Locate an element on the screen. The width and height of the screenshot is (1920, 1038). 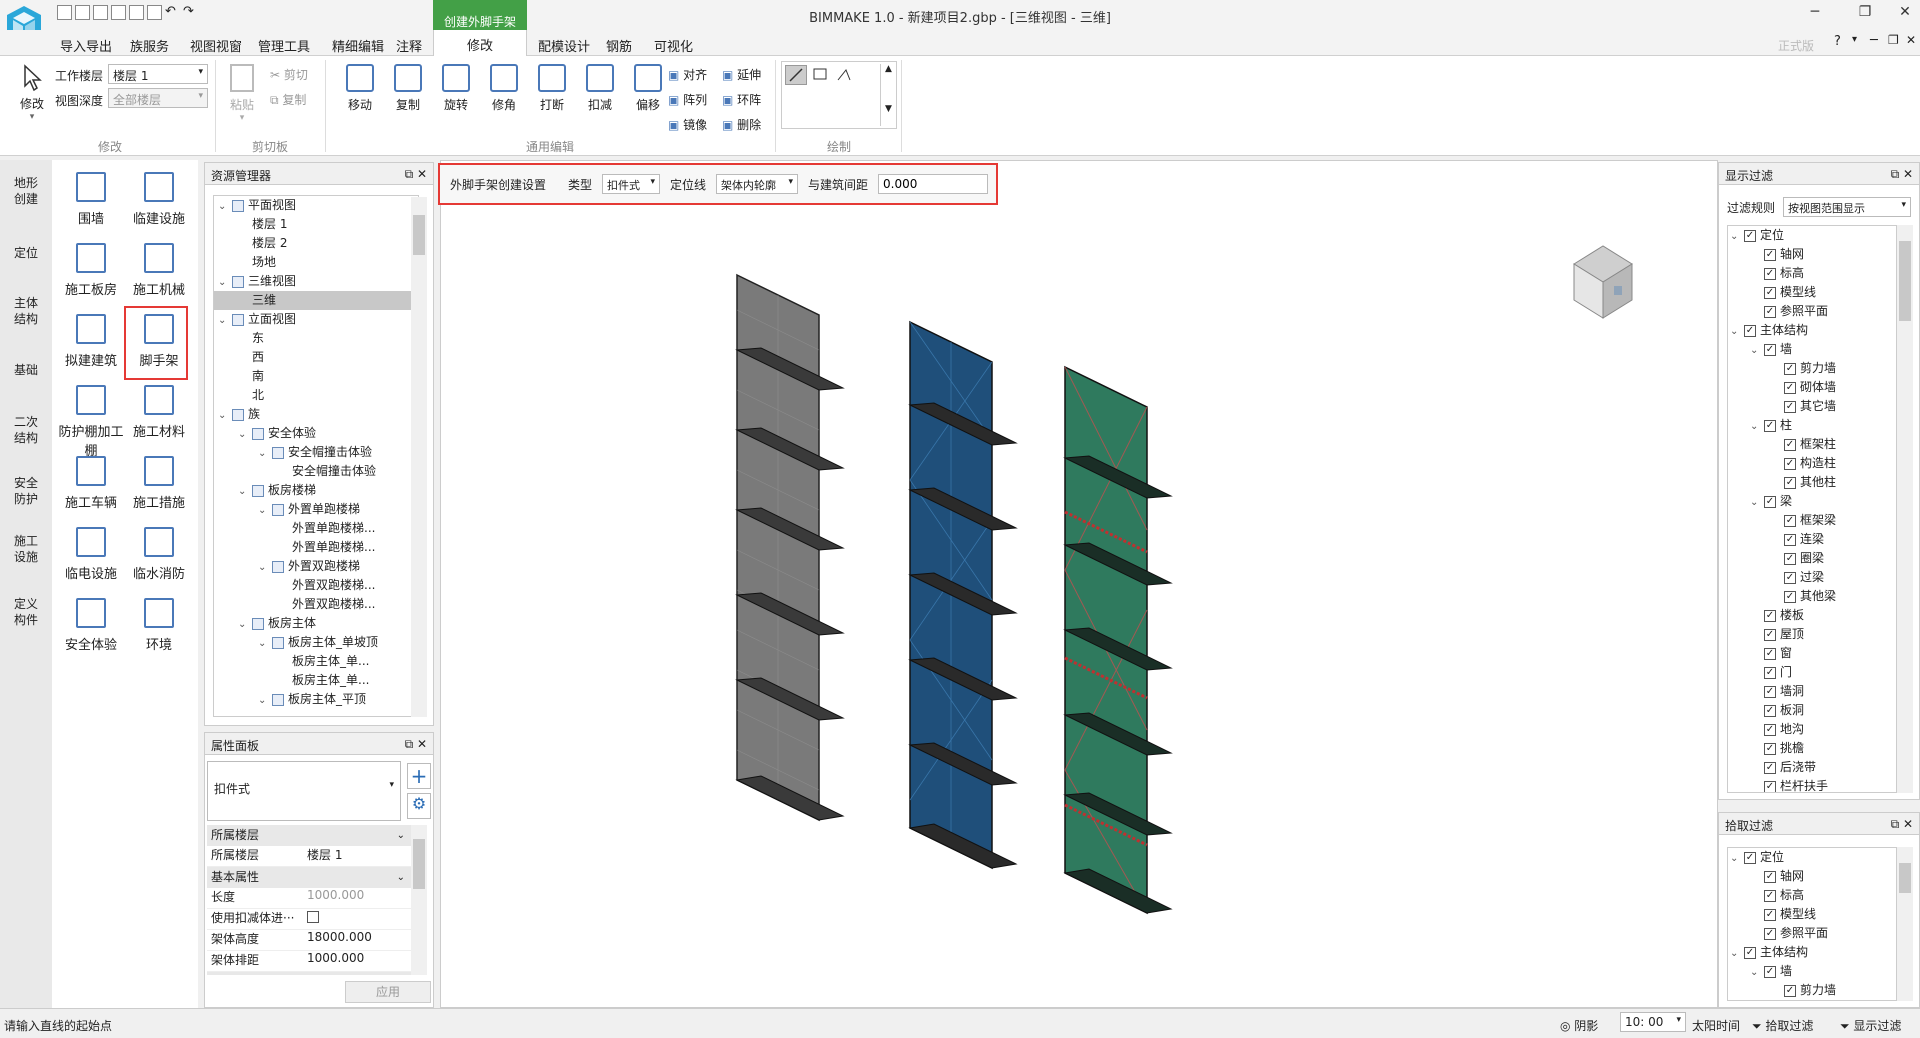
resource-row-22: ⌄ 板房主体 is located at coordinates (316, 623).